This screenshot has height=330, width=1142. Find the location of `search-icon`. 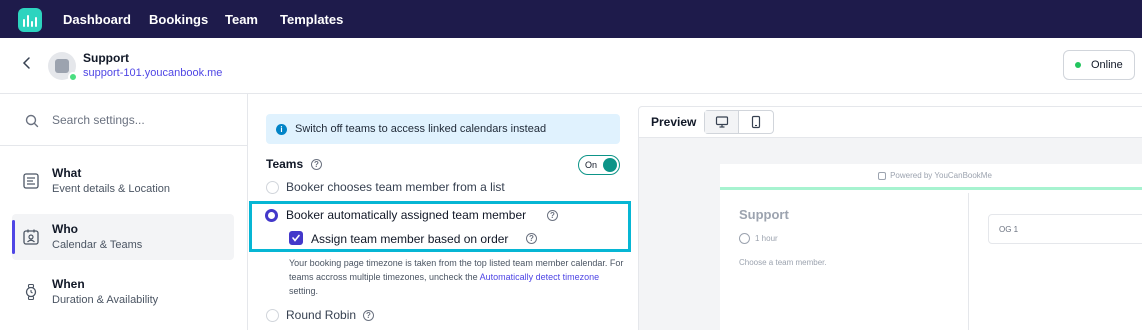

search-icon is located at coordinates (32, 121).